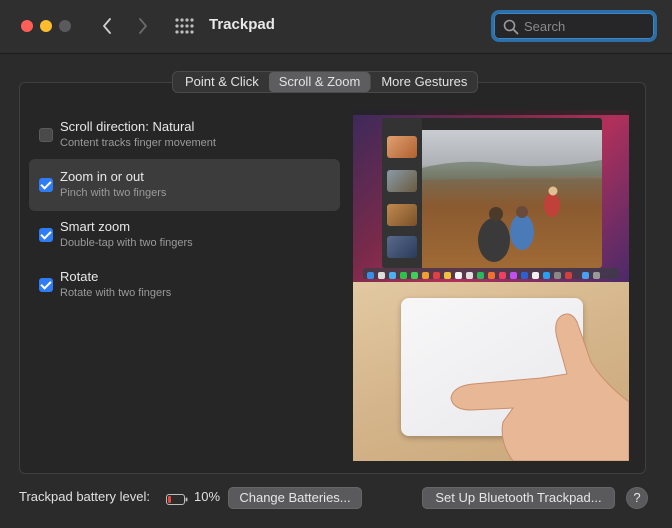 This screenshot has height=528, width=672. Describe the element at coordinates (65, 26) in the screenshot. I see `zoom-button` at that location.